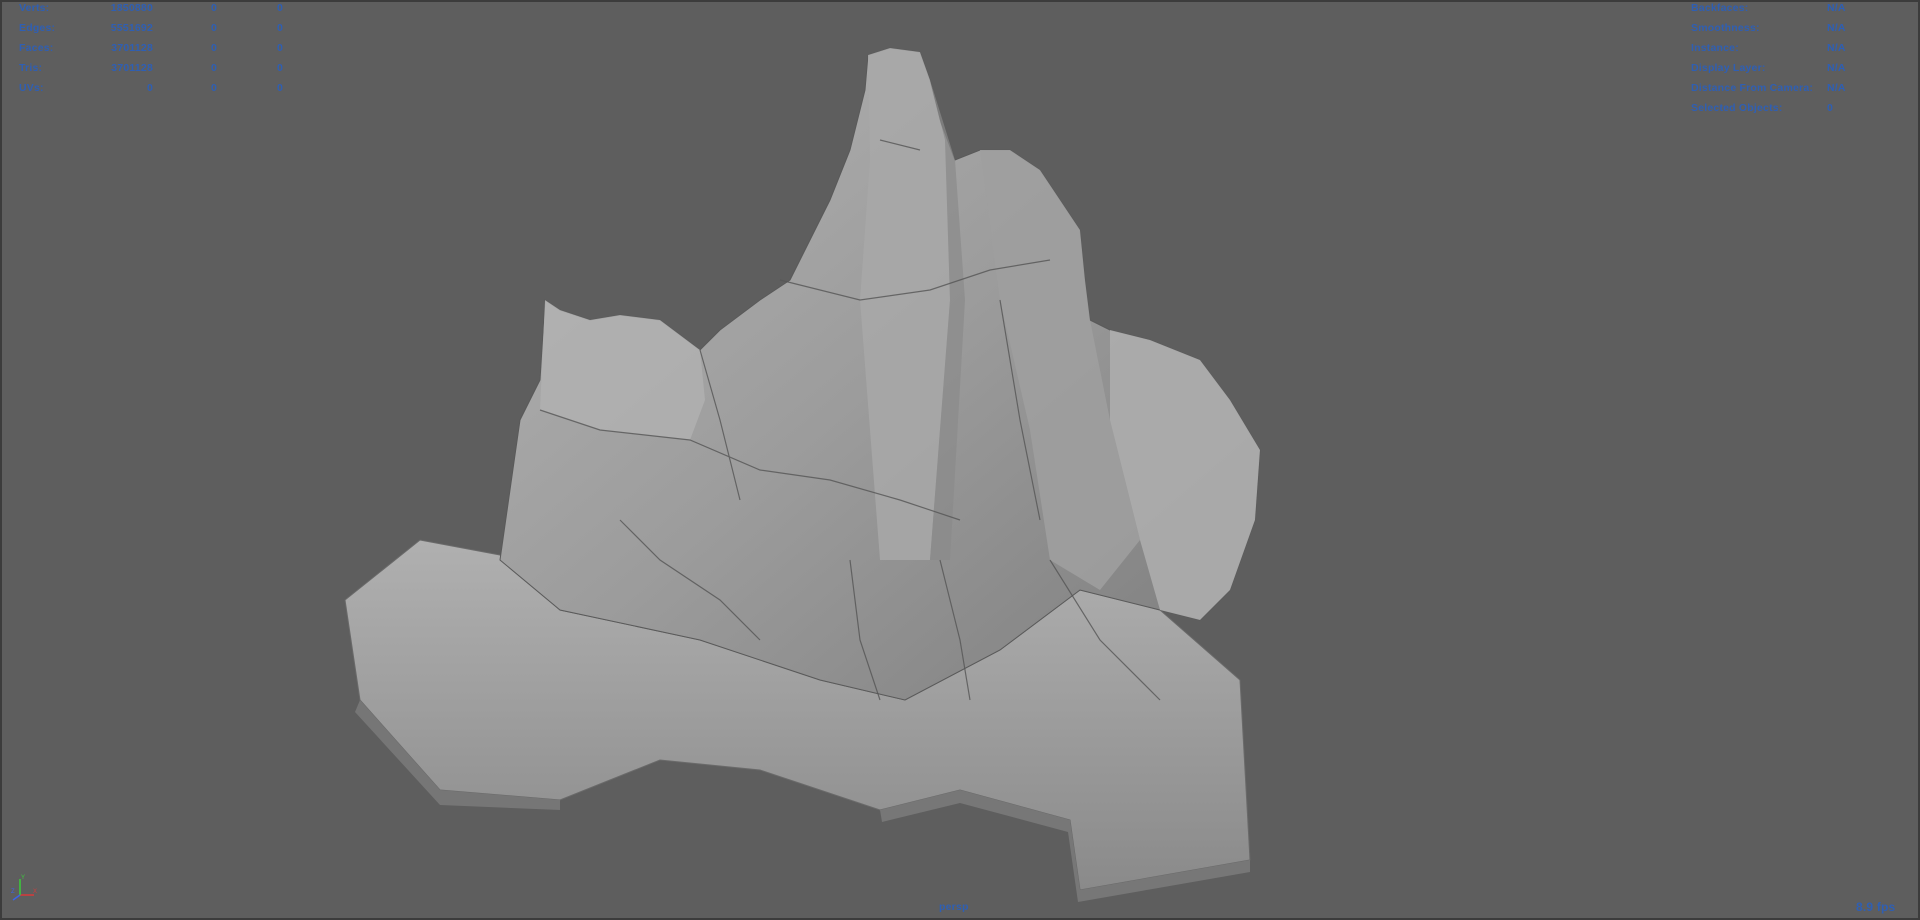 The image size is (1920, 920). What do you see at coordinates (954, 907) in the screenshot?
I see `camera-name-label: persp` at bounding box center [954, 907].